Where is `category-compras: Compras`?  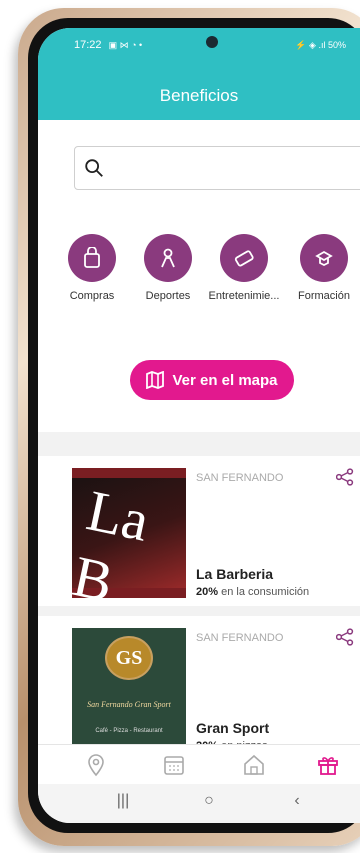
category-compras: Compras is located at coordinates (92, 268).